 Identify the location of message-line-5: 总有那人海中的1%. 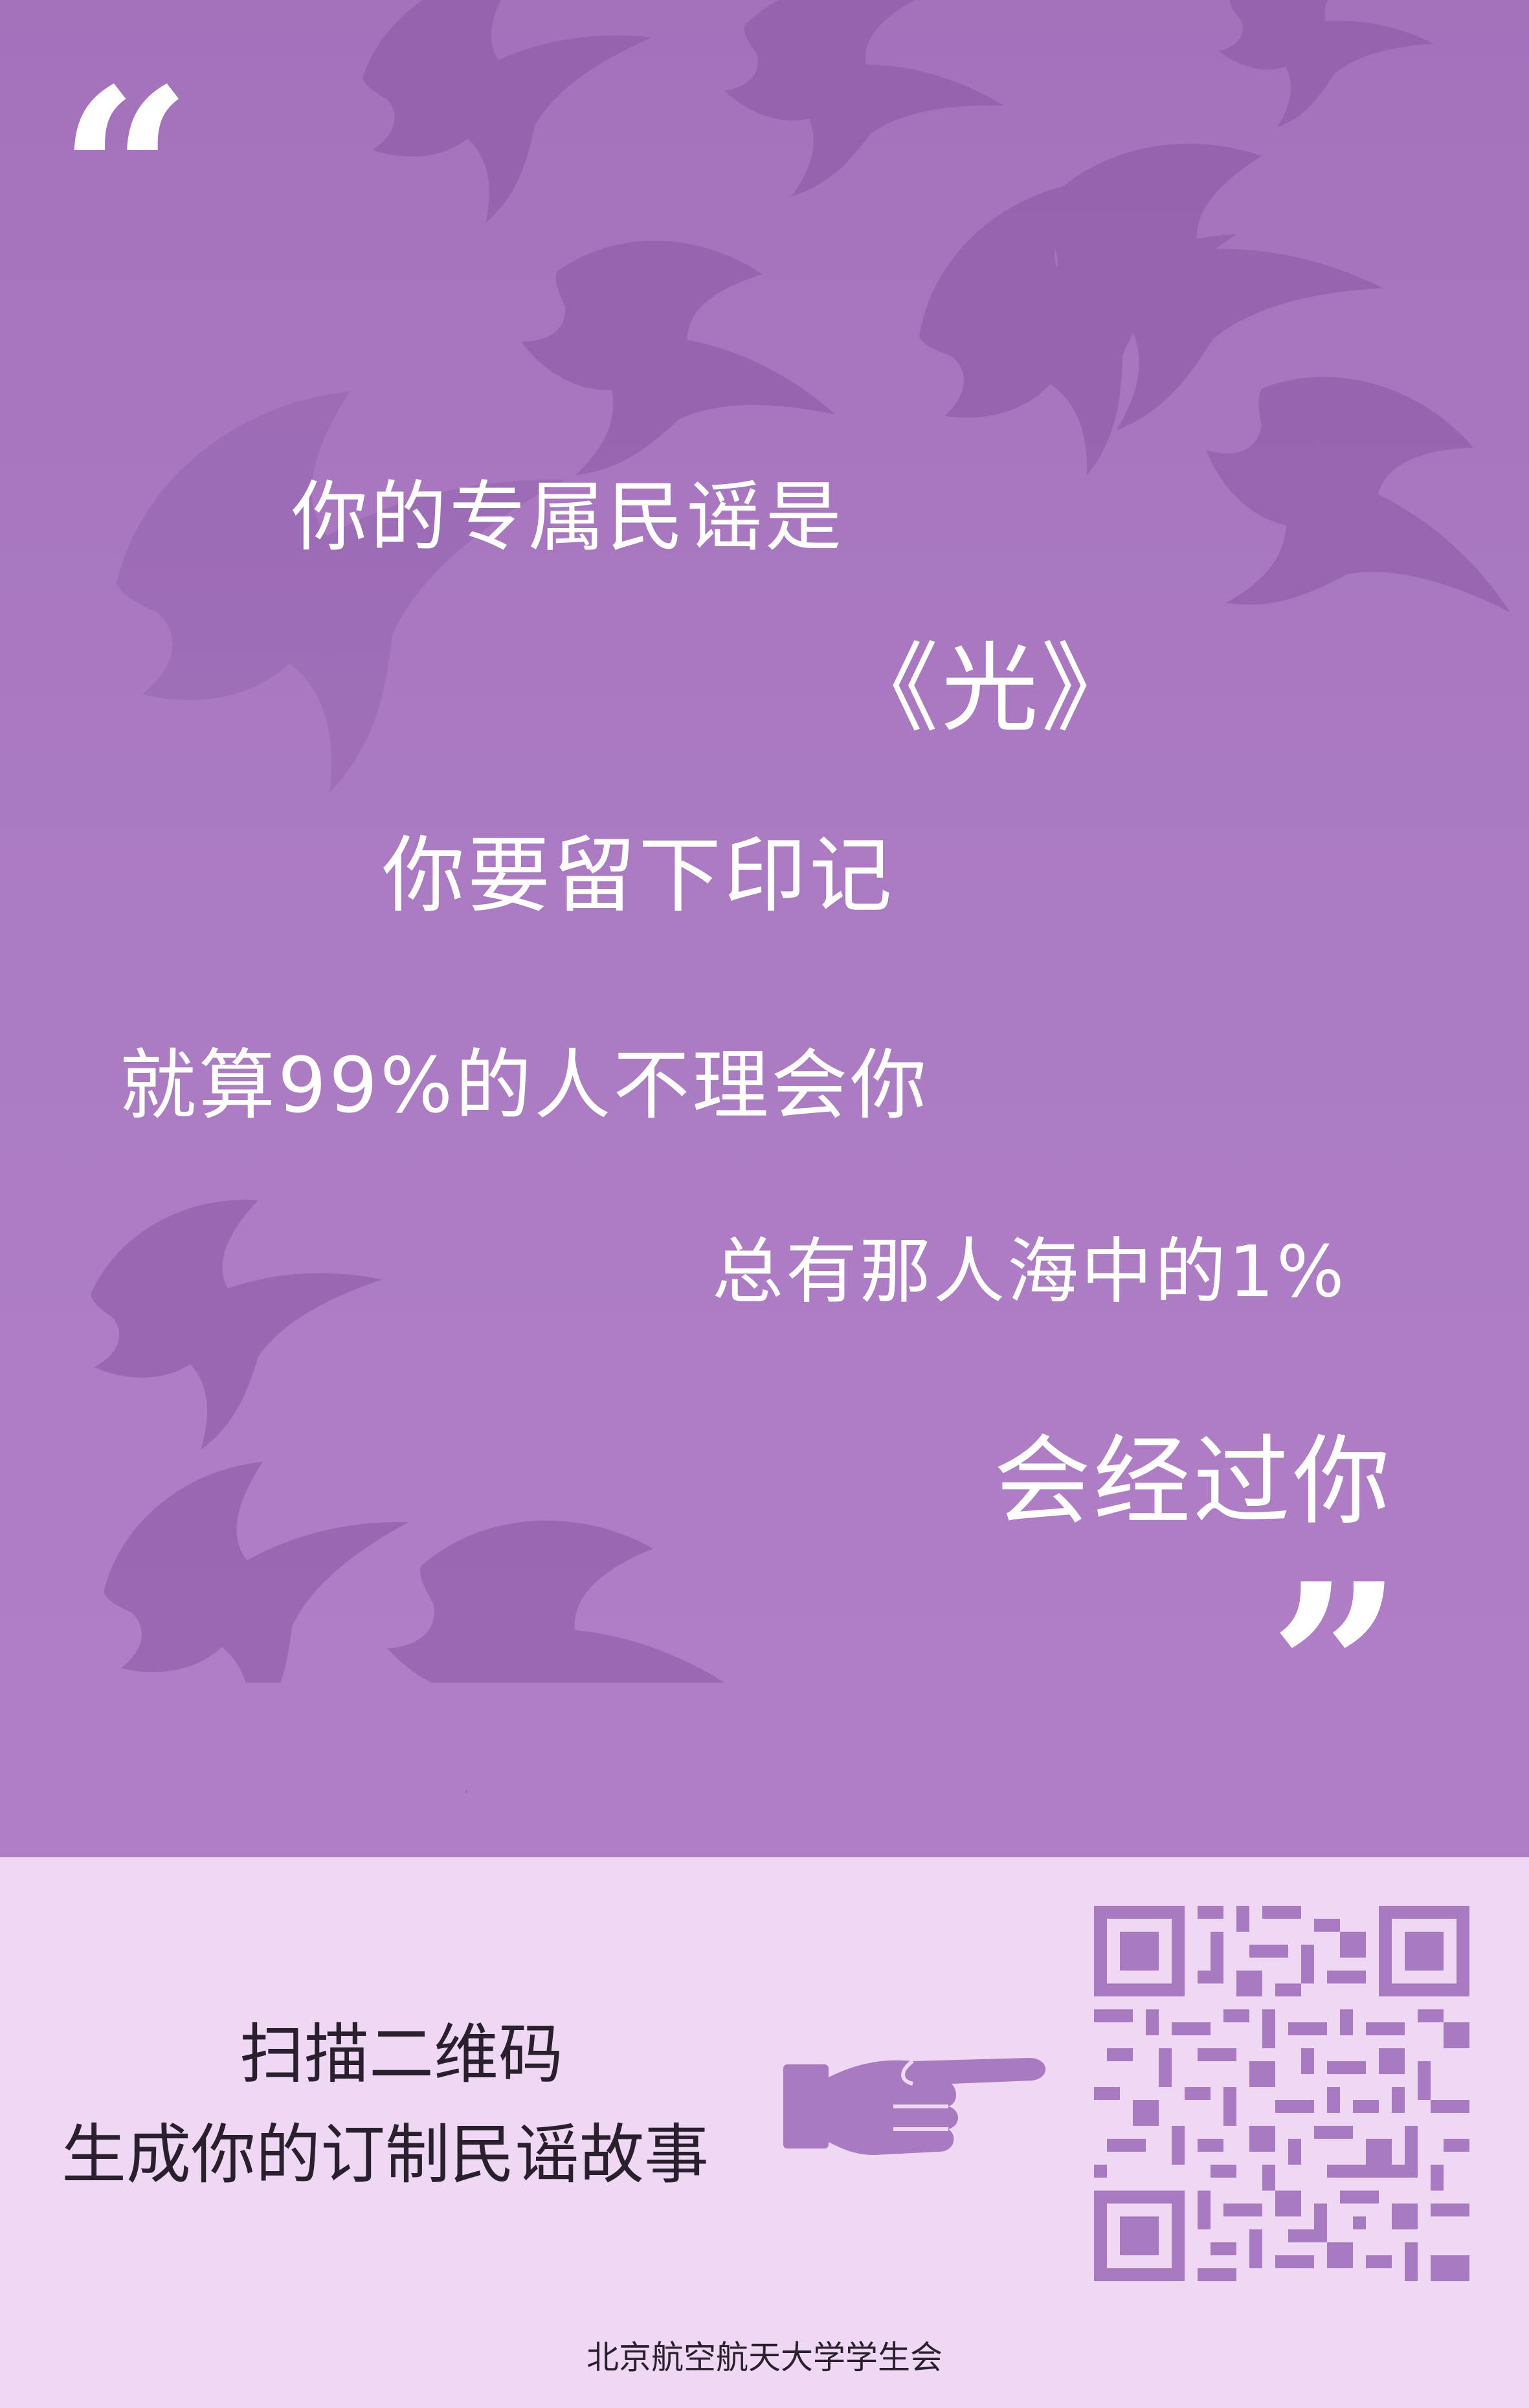
(1029, 1271).